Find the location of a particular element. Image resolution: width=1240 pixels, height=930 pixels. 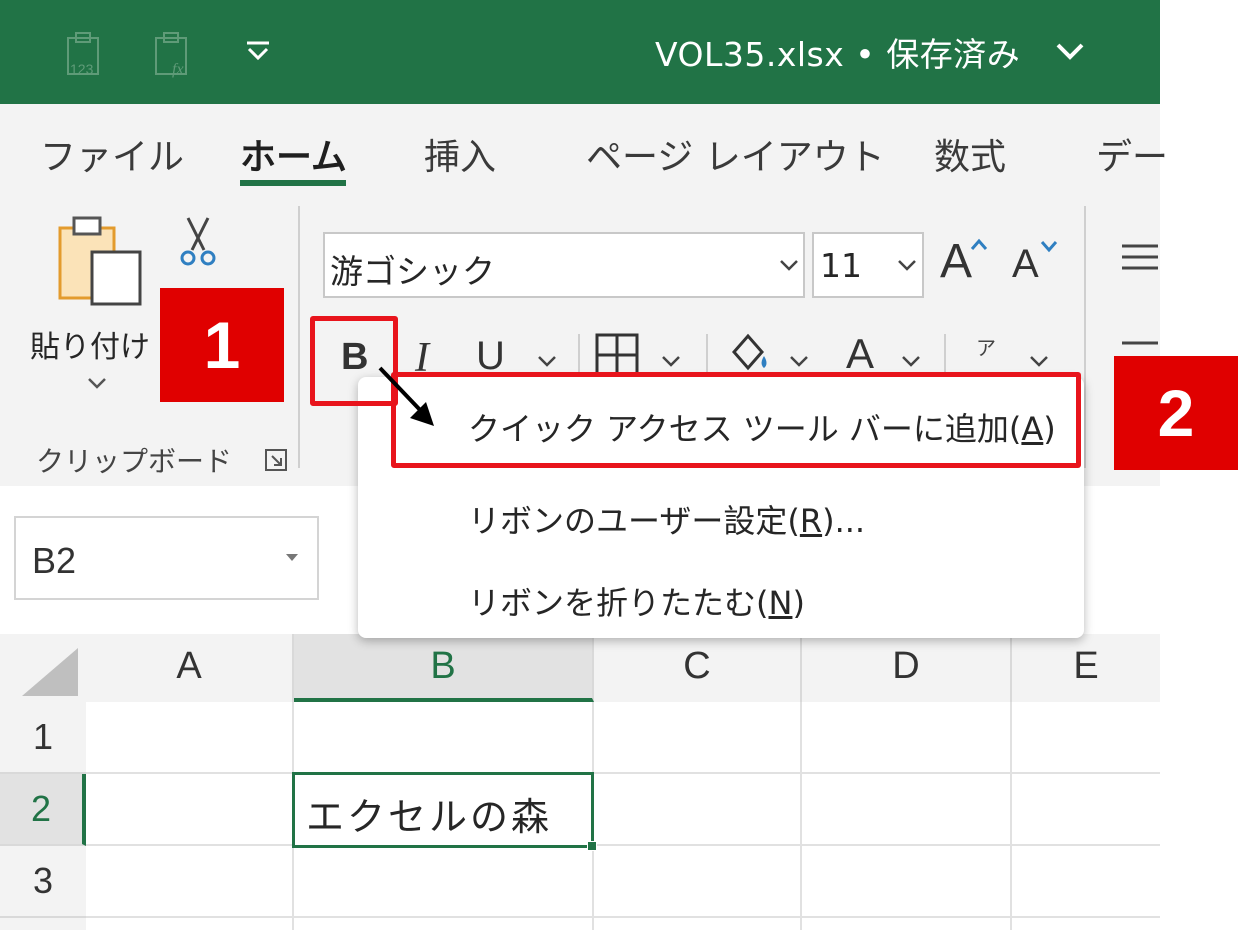

name-box-dropdown-icon is located at coordinates (292, 554).